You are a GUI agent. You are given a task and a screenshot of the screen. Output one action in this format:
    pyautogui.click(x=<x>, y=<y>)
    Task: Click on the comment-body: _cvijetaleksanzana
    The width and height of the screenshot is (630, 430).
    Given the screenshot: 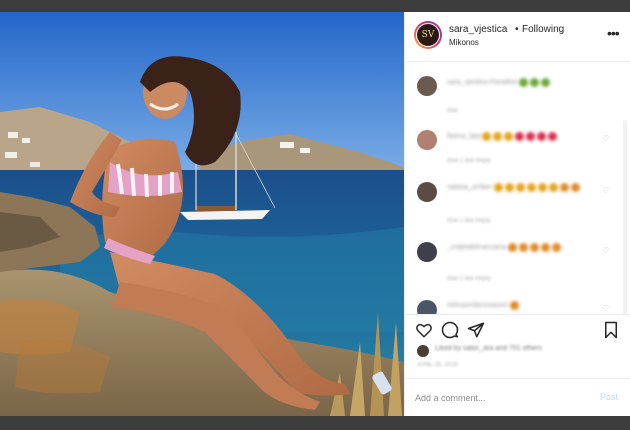 What is the action you would take?
    pyautogui.click(x=477, y=247)
    